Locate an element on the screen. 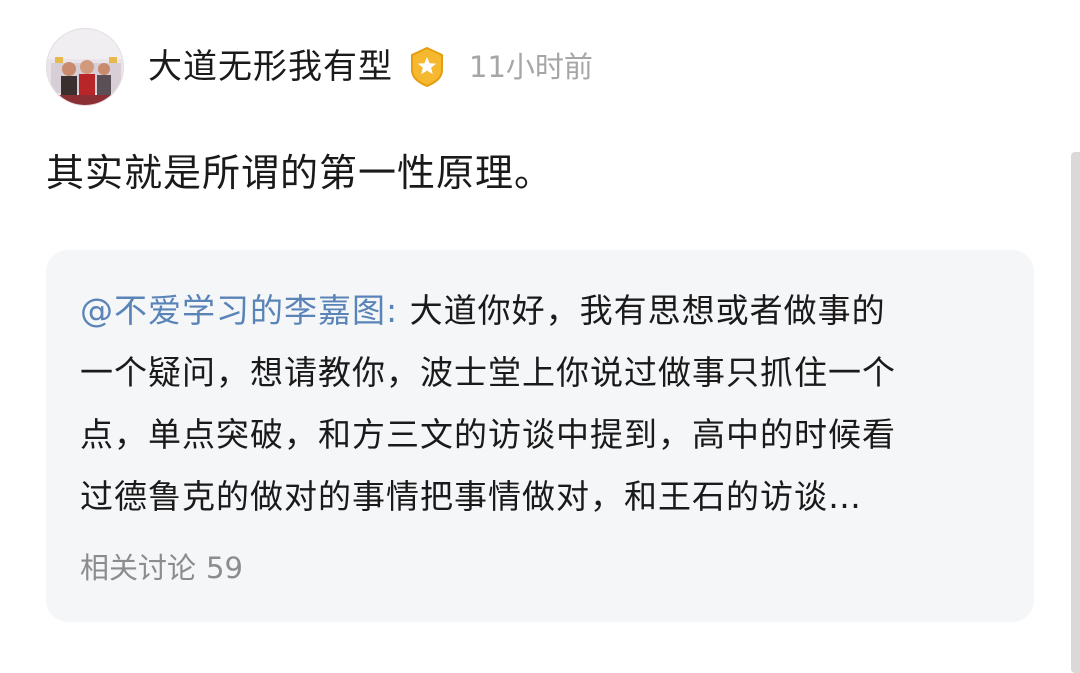 The image size is (1080, 673). scrollbar is located at coordinates (1075, 412).